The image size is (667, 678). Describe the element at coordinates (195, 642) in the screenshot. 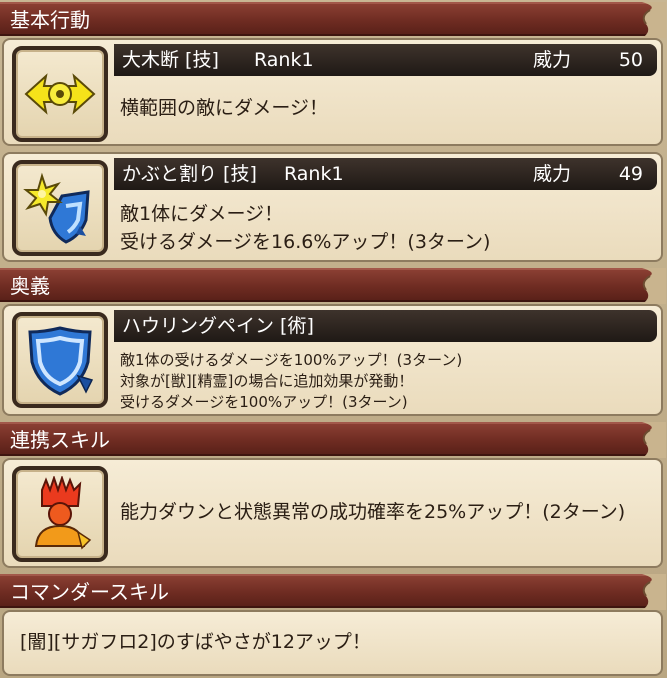

I see `commander-description: [闇][サガフロ2]のすばやさが12アップ！` at that location.